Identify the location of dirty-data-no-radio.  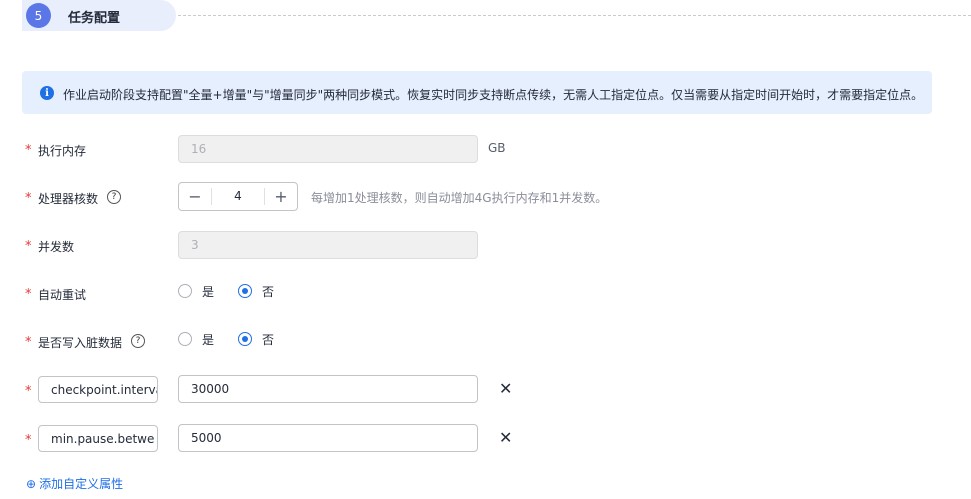
(245, 339).